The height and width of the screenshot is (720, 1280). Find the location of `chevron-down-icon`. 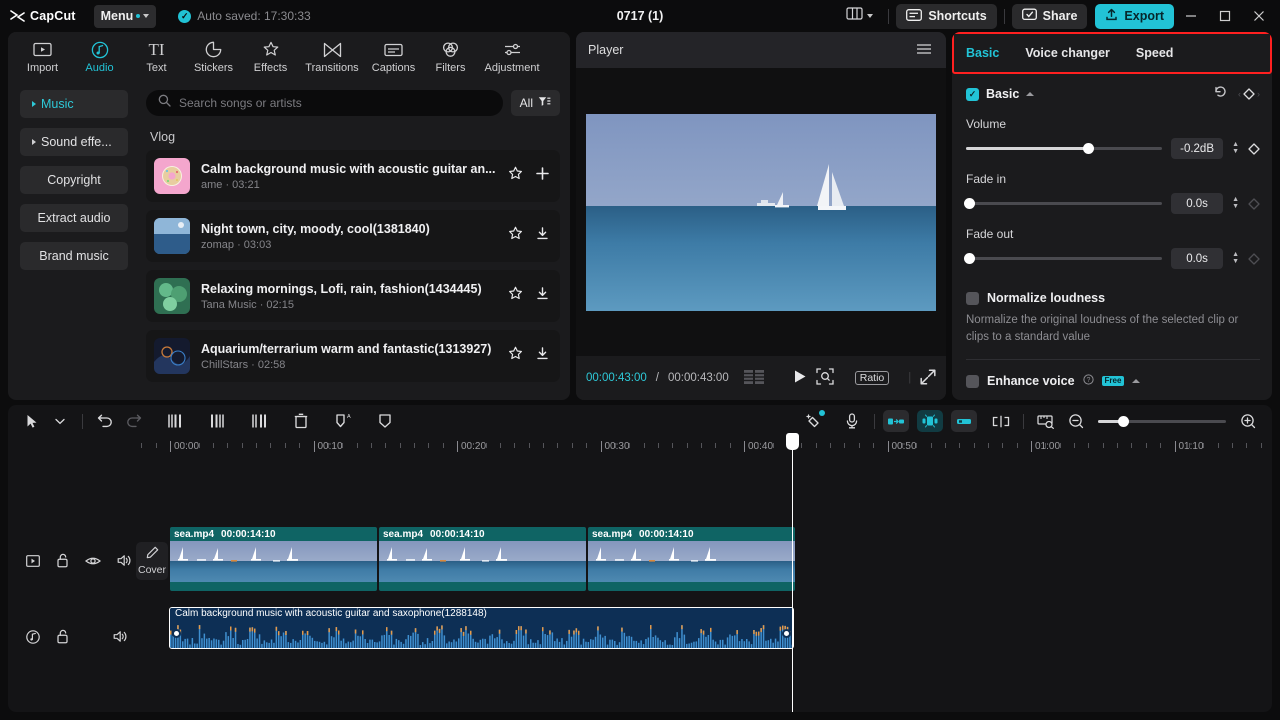

chevron-down-icon is located at coordinates (60, 421).